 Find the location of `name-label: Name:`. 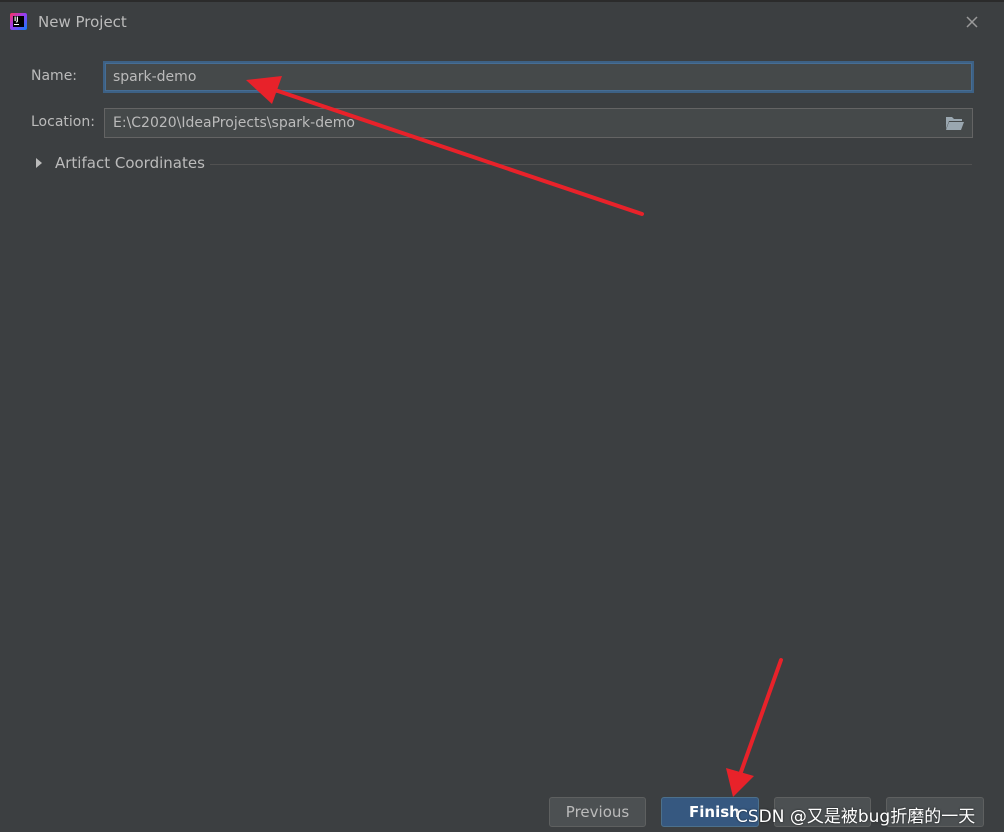

name-label: Name: is located at coordinates (54, 76).